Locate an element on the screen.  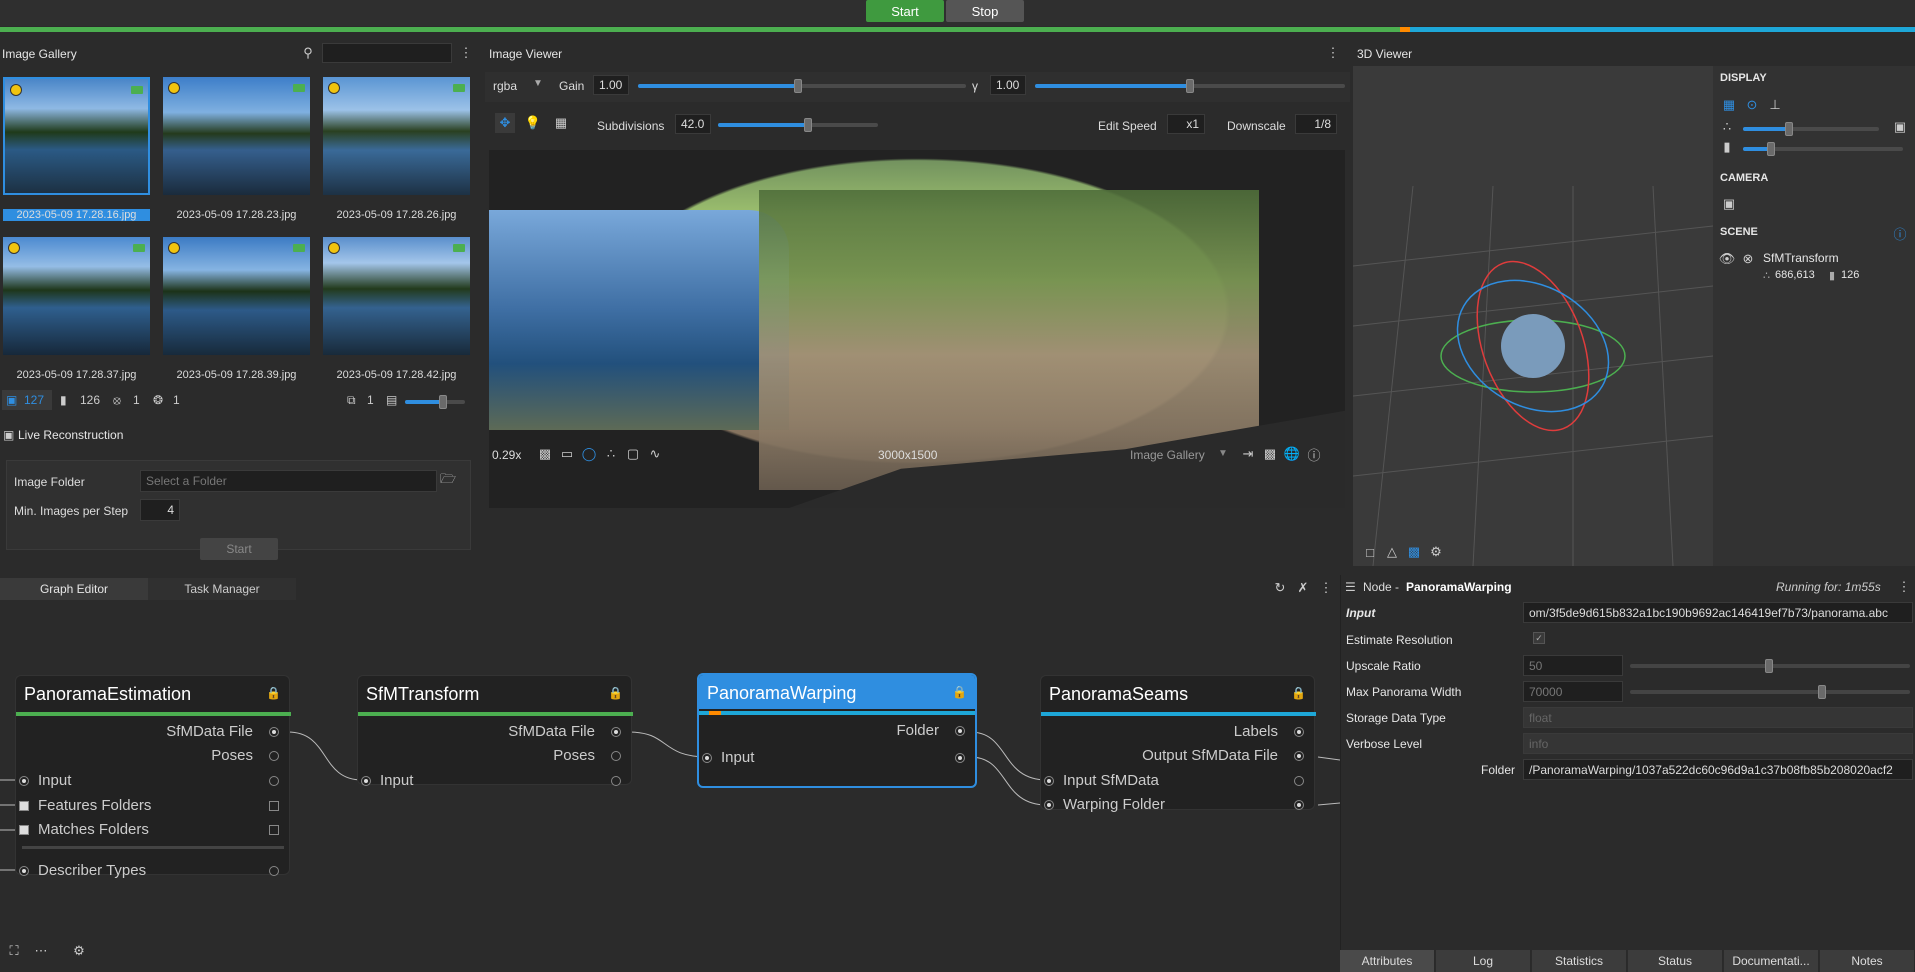
rectangle-icon: ▢ is located at coordinates (633, 454).